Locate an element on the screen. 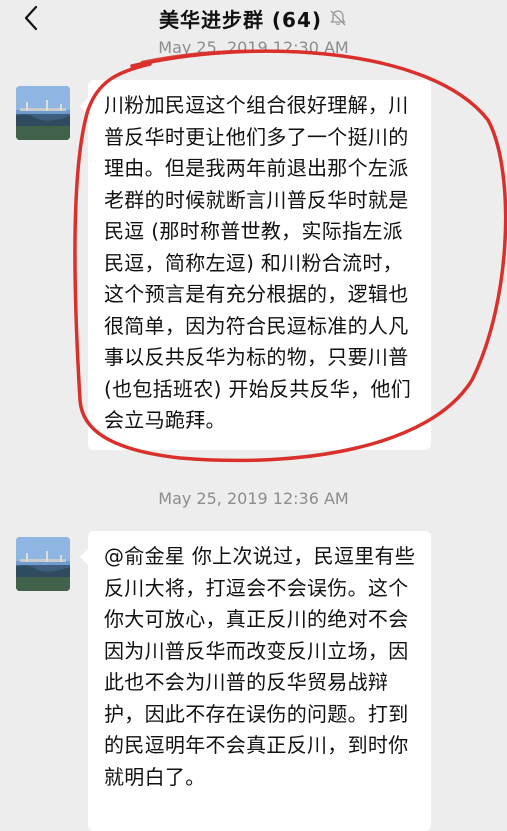 This screenshot has width=507, height=831. message-timestamp: May 25, 2019 12:36 AM is located at coordinates (253, 498).